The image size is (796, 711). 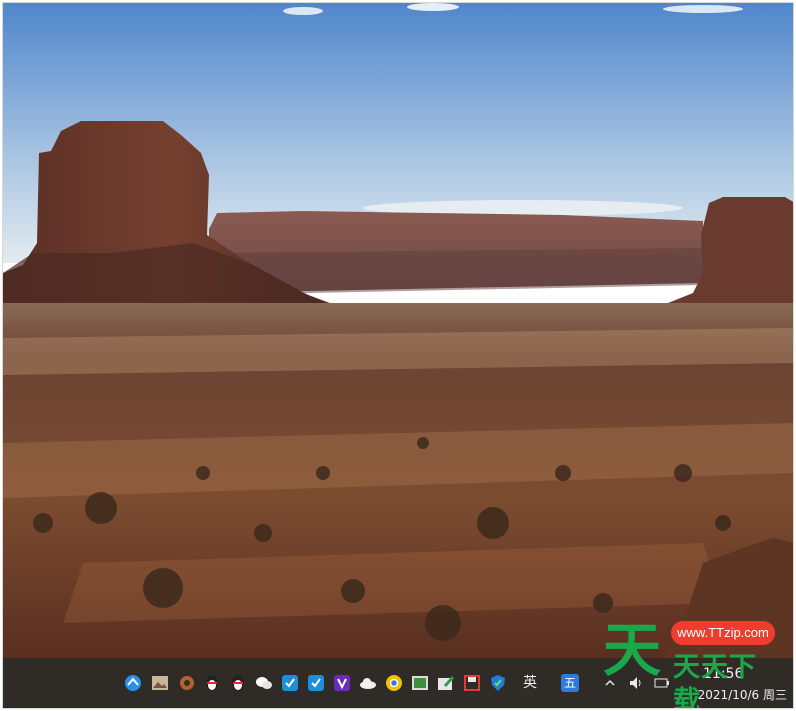 I want to click on settings-gear-icon, so click(x=187, y=683).